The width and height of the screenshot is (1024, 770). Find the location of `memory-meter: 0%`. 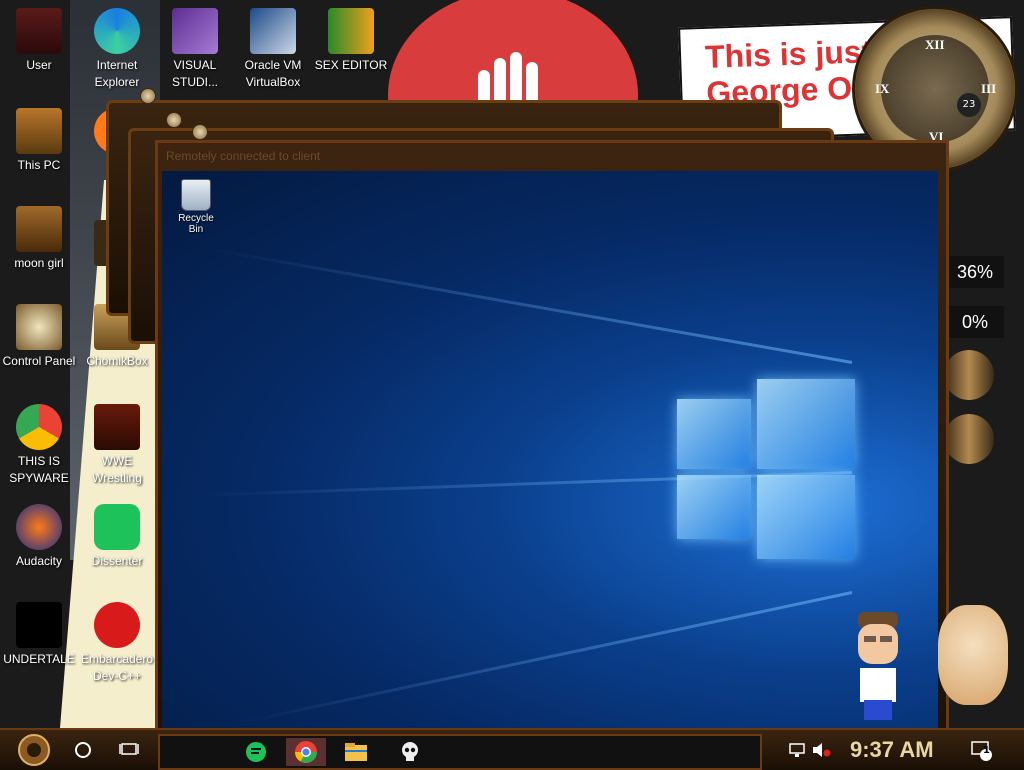

memory-meter: 0% is located at coordinates (973, 322).